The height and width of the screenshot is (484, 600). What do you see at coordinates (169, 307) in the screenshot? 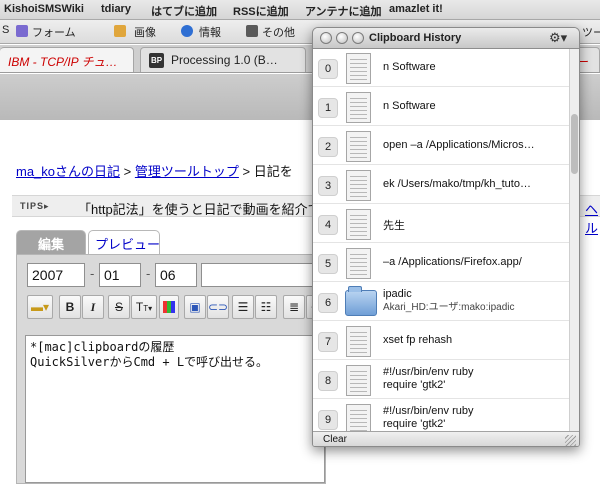
I see `color-picker-icon` at bounding box center [169, 307].